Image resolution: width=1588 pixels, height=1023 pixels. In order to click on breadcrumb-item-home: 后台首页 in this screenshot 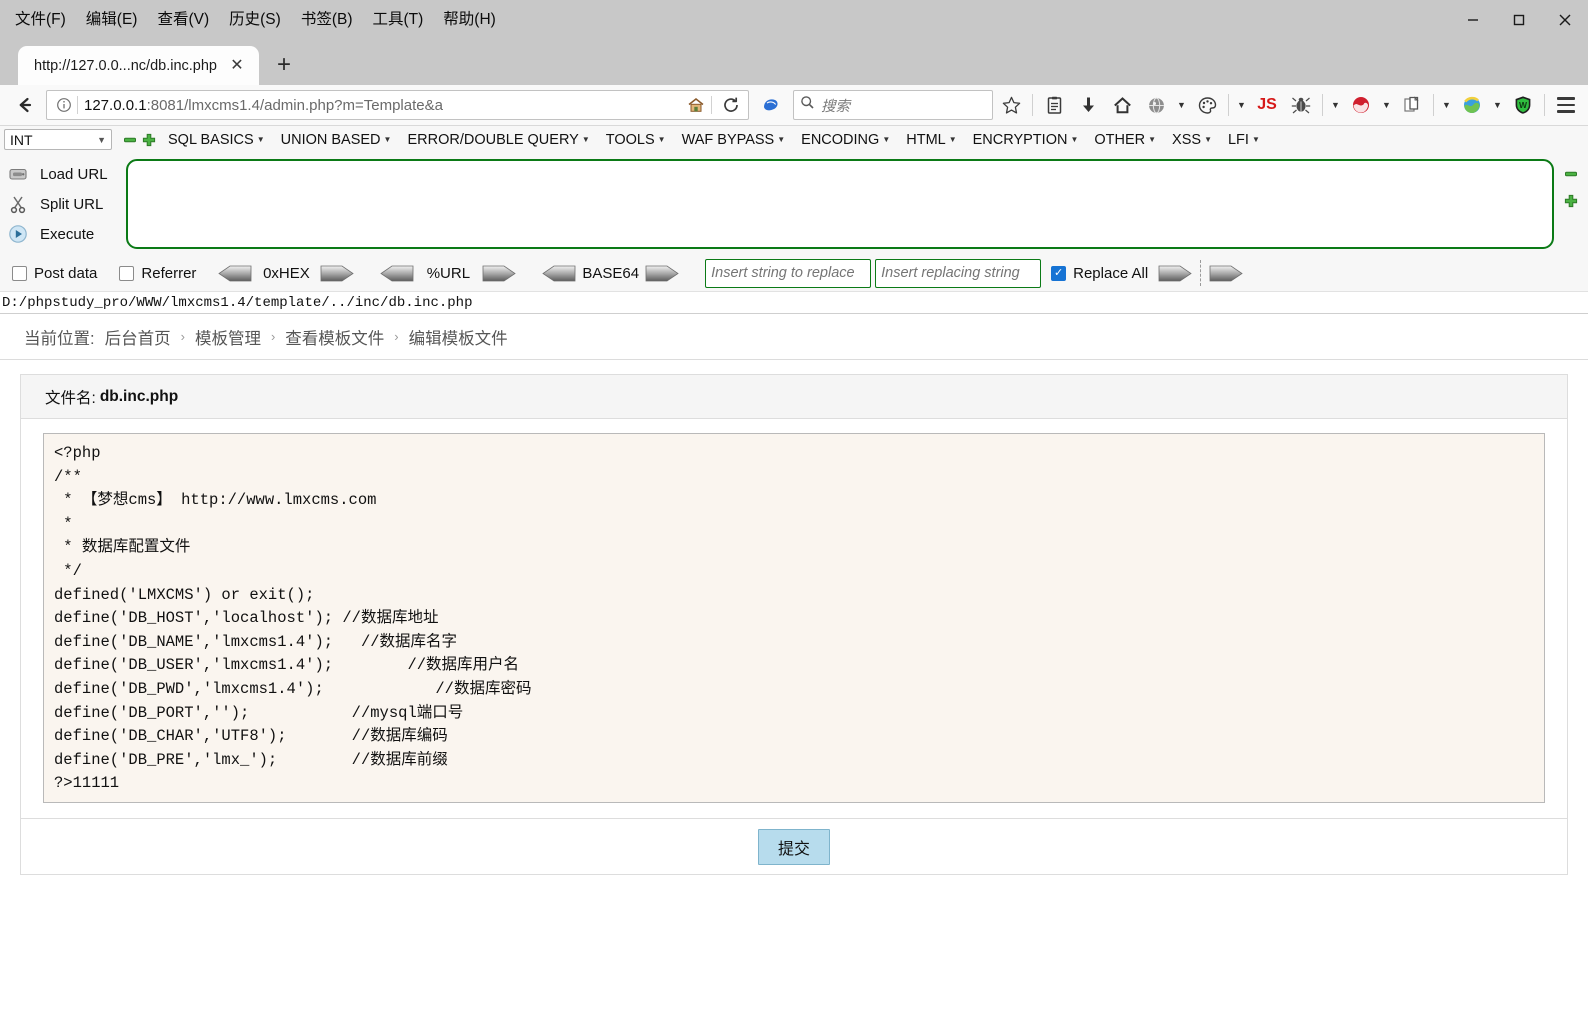, I will do `click(138, 337)`.